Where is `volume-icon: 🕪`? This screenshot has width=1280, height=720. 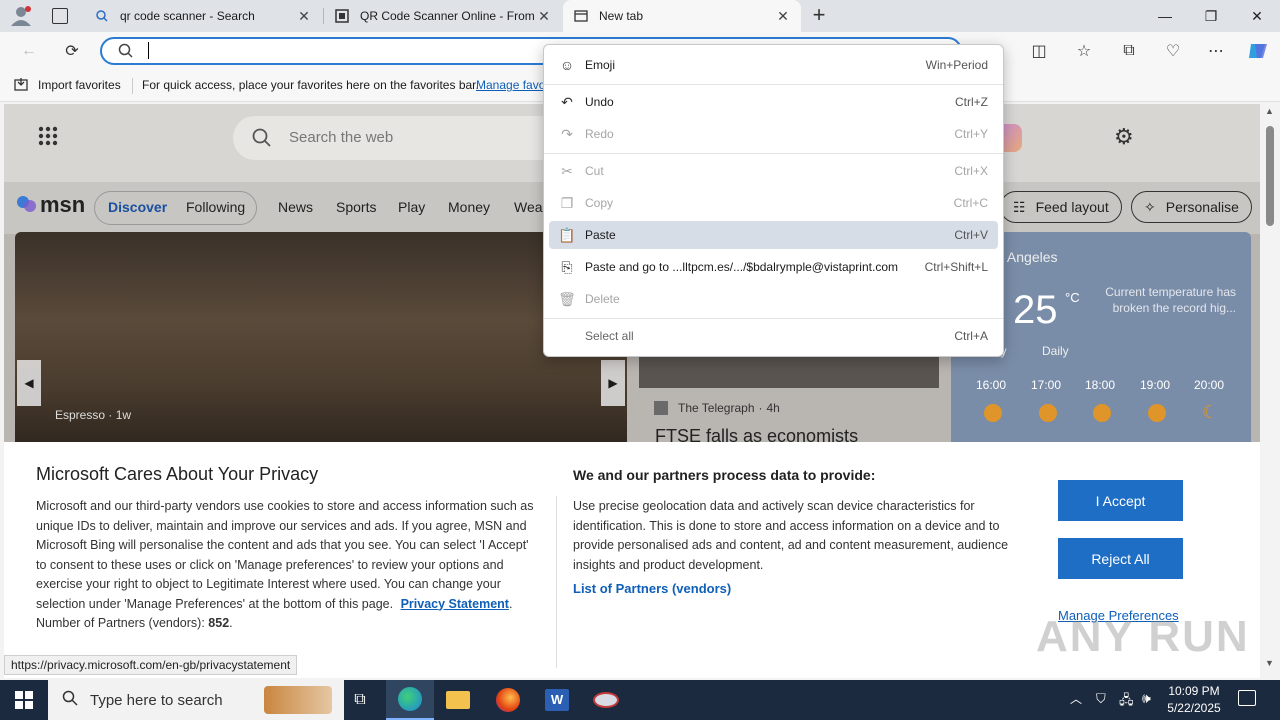 volume-icon: 🕪 is located at coordinates (1146, 698).